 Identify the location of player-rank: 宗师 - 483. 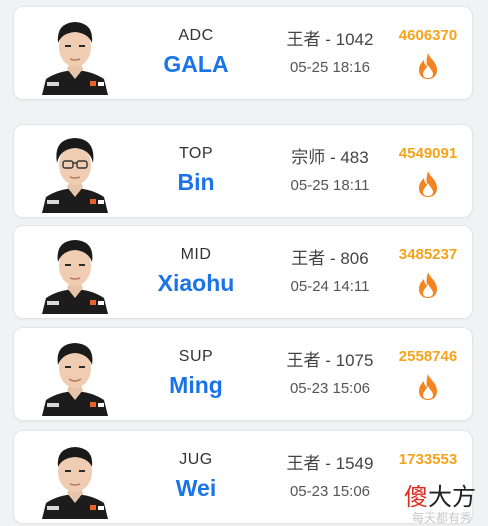
(330, 157).